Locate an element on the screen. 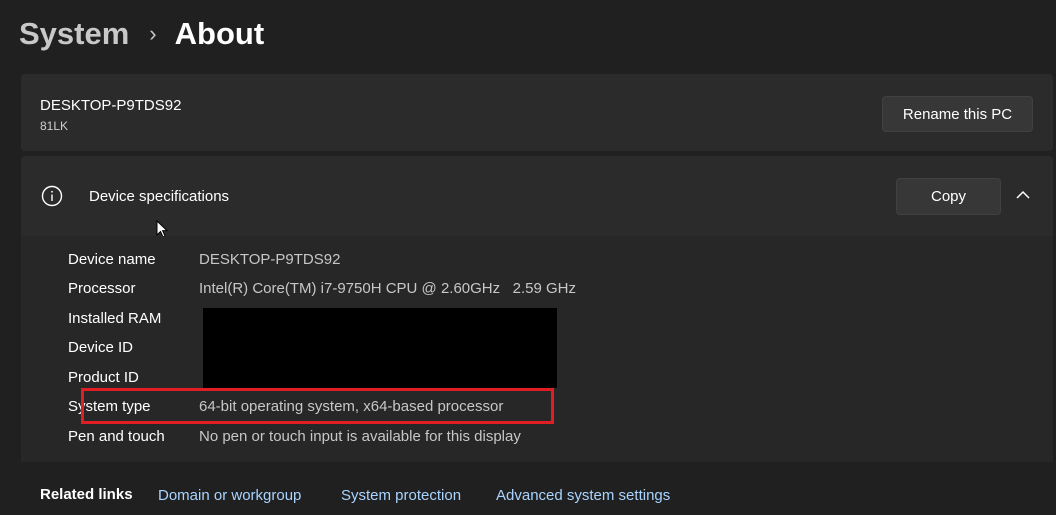 Image resolution: width=1056 pixels, height=515 pixels. pc-name: DESKTOP-P9TDS92 is located at coordinates (111, 105).